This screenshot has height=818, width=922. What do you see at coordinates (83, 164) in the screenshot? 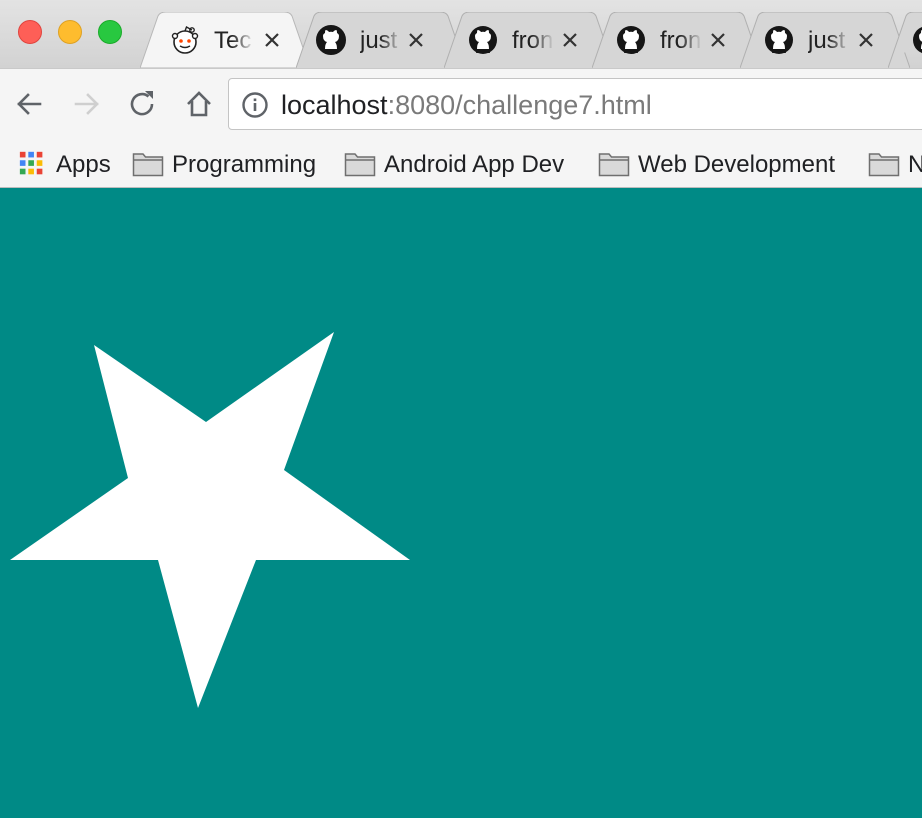
I see `bookmark-label: Apps` at bounding box center [83, 164].